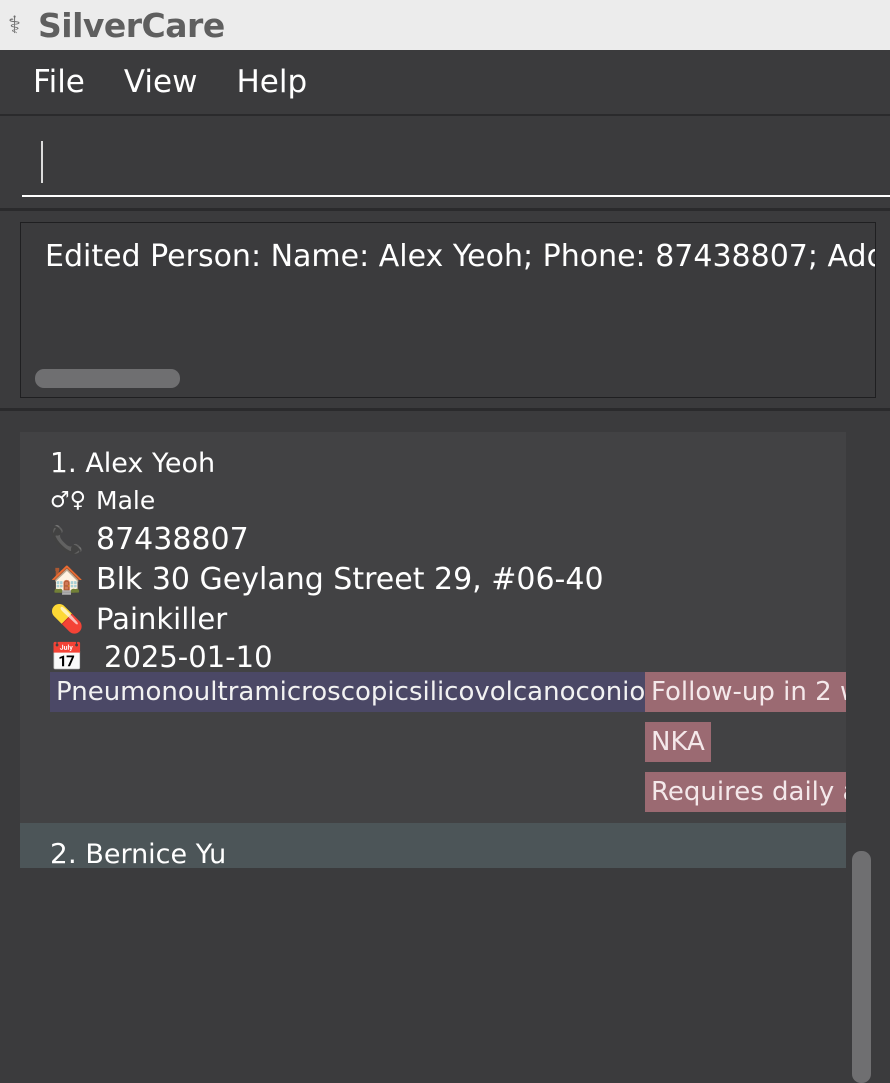 The image size is (890, 1083). I want to click on horizontal-scrollbar, so click(107, 378).